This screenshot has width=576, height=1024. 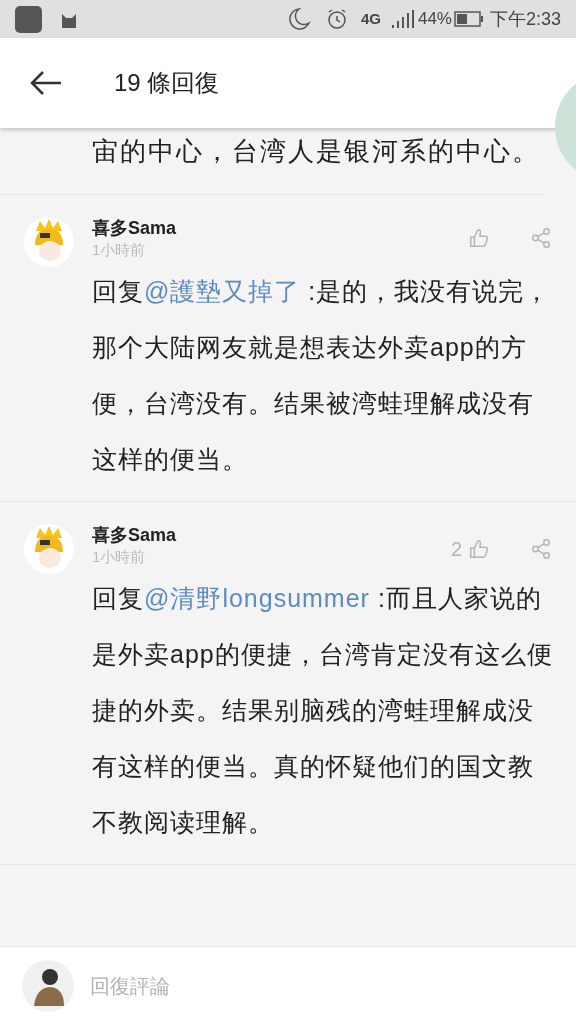 What do you see at coordinates (370, 18) in the screenshot?
I see `network-type: 4G` at bounding box center [370, 18].